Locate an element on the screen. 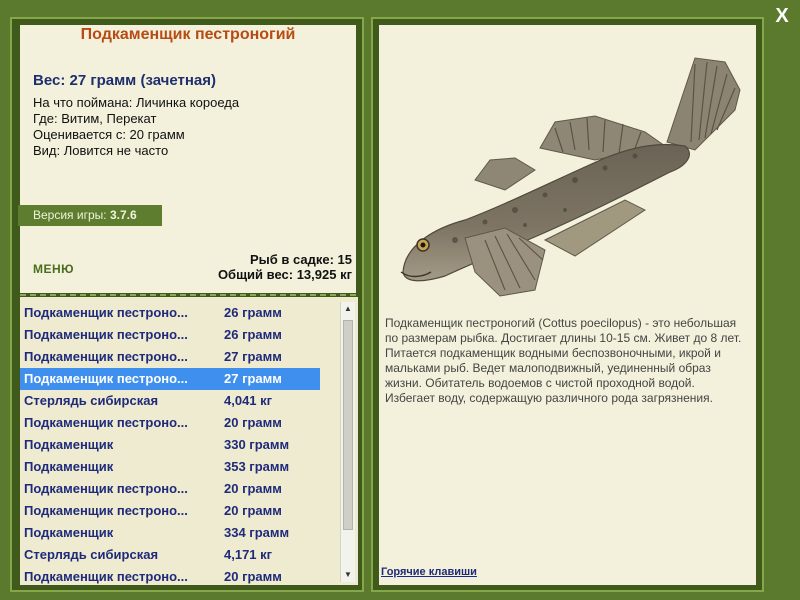 This screenshot has width=800, height=600. scrollbar-thumb is located at coordinates (348, 425).